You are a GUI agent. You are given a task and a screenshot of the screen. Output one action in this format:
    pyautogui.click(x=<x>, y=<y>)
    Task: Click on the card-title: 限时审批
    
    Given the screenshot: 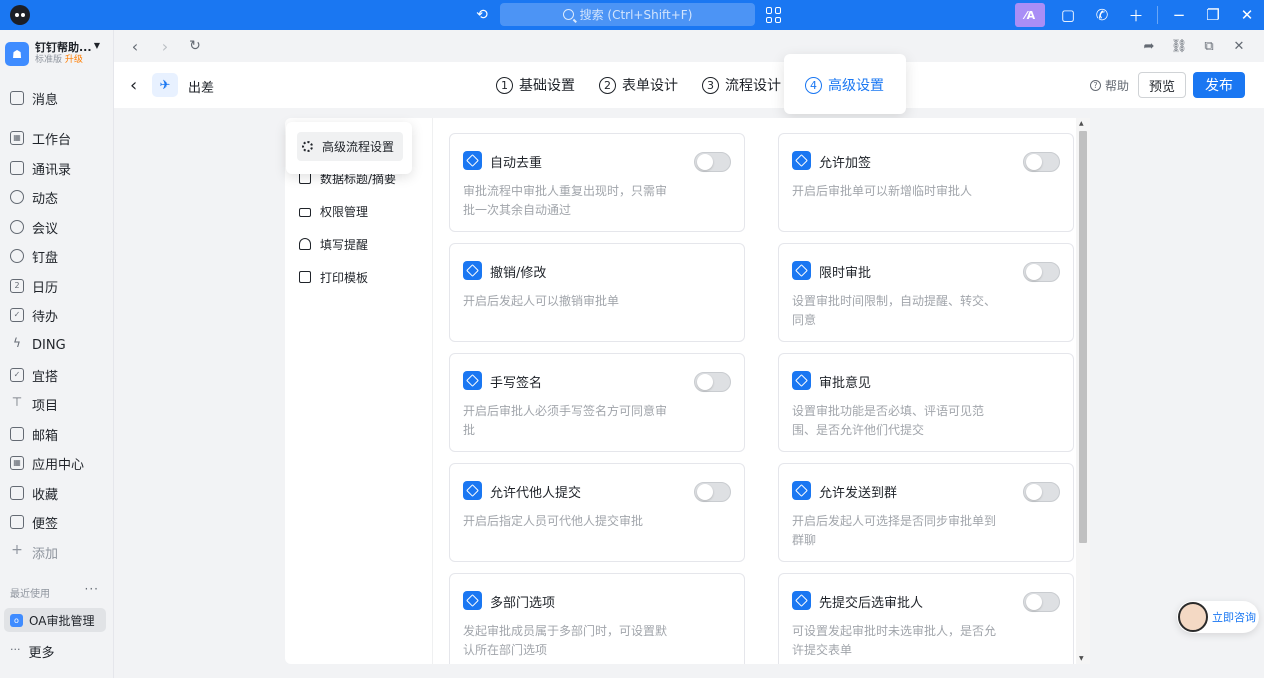 What is the action you would take?
    pyautogui.click(x=845, y=273)
    